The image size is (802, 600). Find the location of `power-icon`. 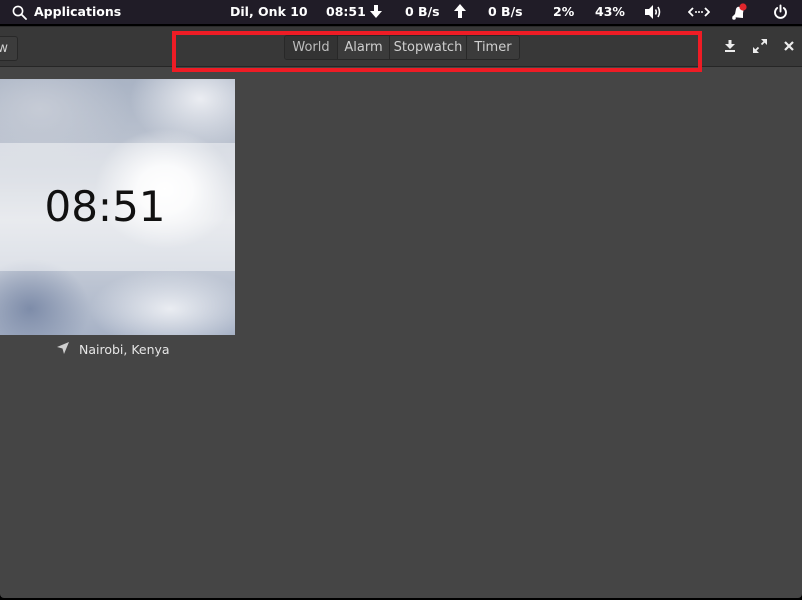

power-icon is located at coordinates (780, 12).